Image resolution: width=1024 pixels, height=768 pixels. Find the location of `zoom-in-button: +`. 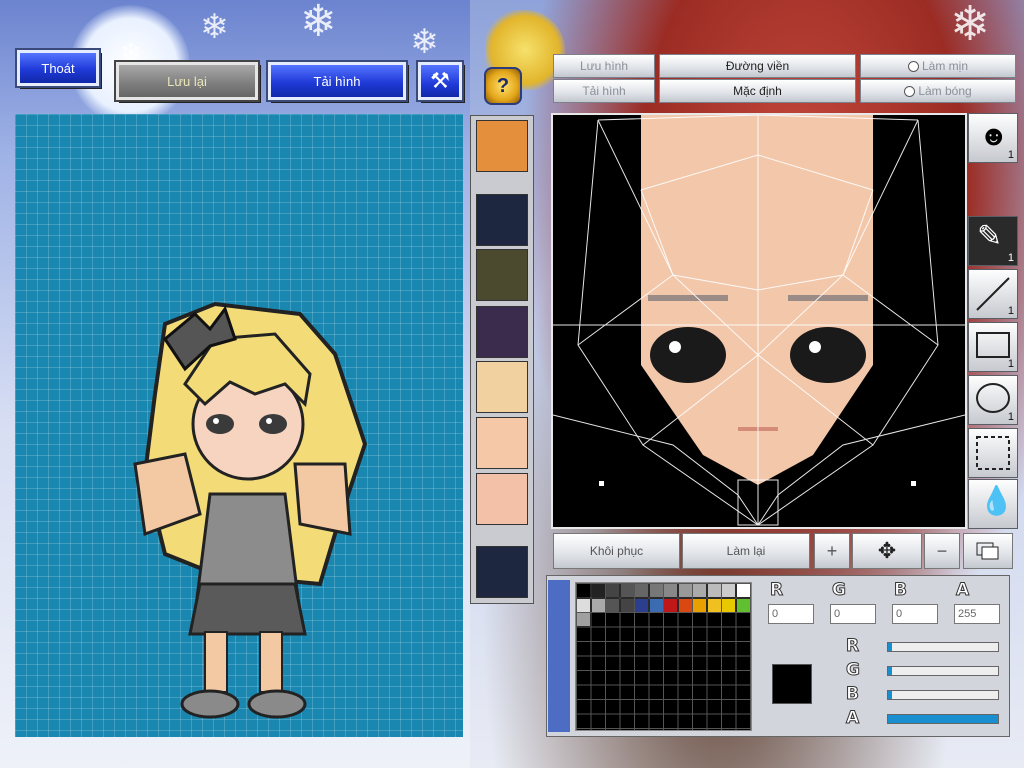

zoom-in-button: + is located at coordinates (832, 551).